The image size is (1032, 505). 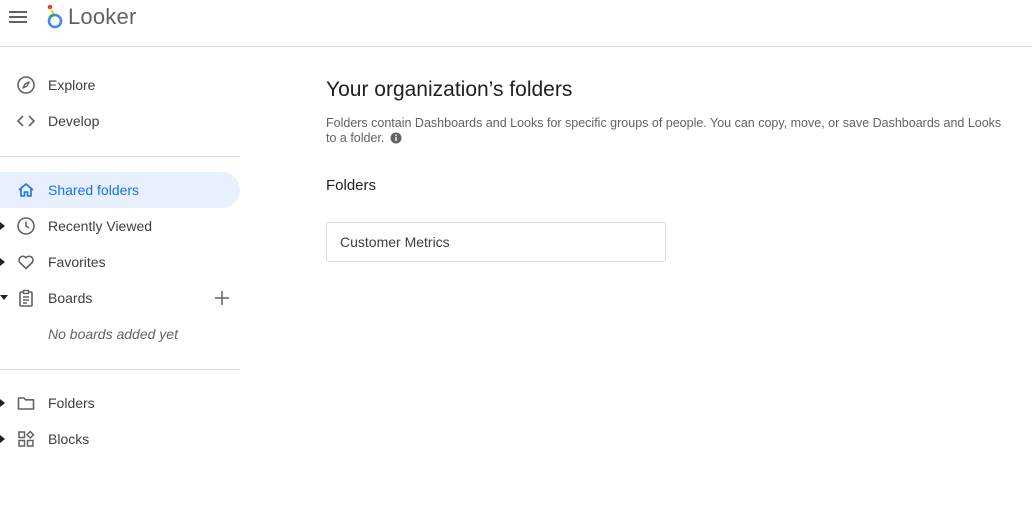 I want to click on heart-icon, so click(x=26, y=262).